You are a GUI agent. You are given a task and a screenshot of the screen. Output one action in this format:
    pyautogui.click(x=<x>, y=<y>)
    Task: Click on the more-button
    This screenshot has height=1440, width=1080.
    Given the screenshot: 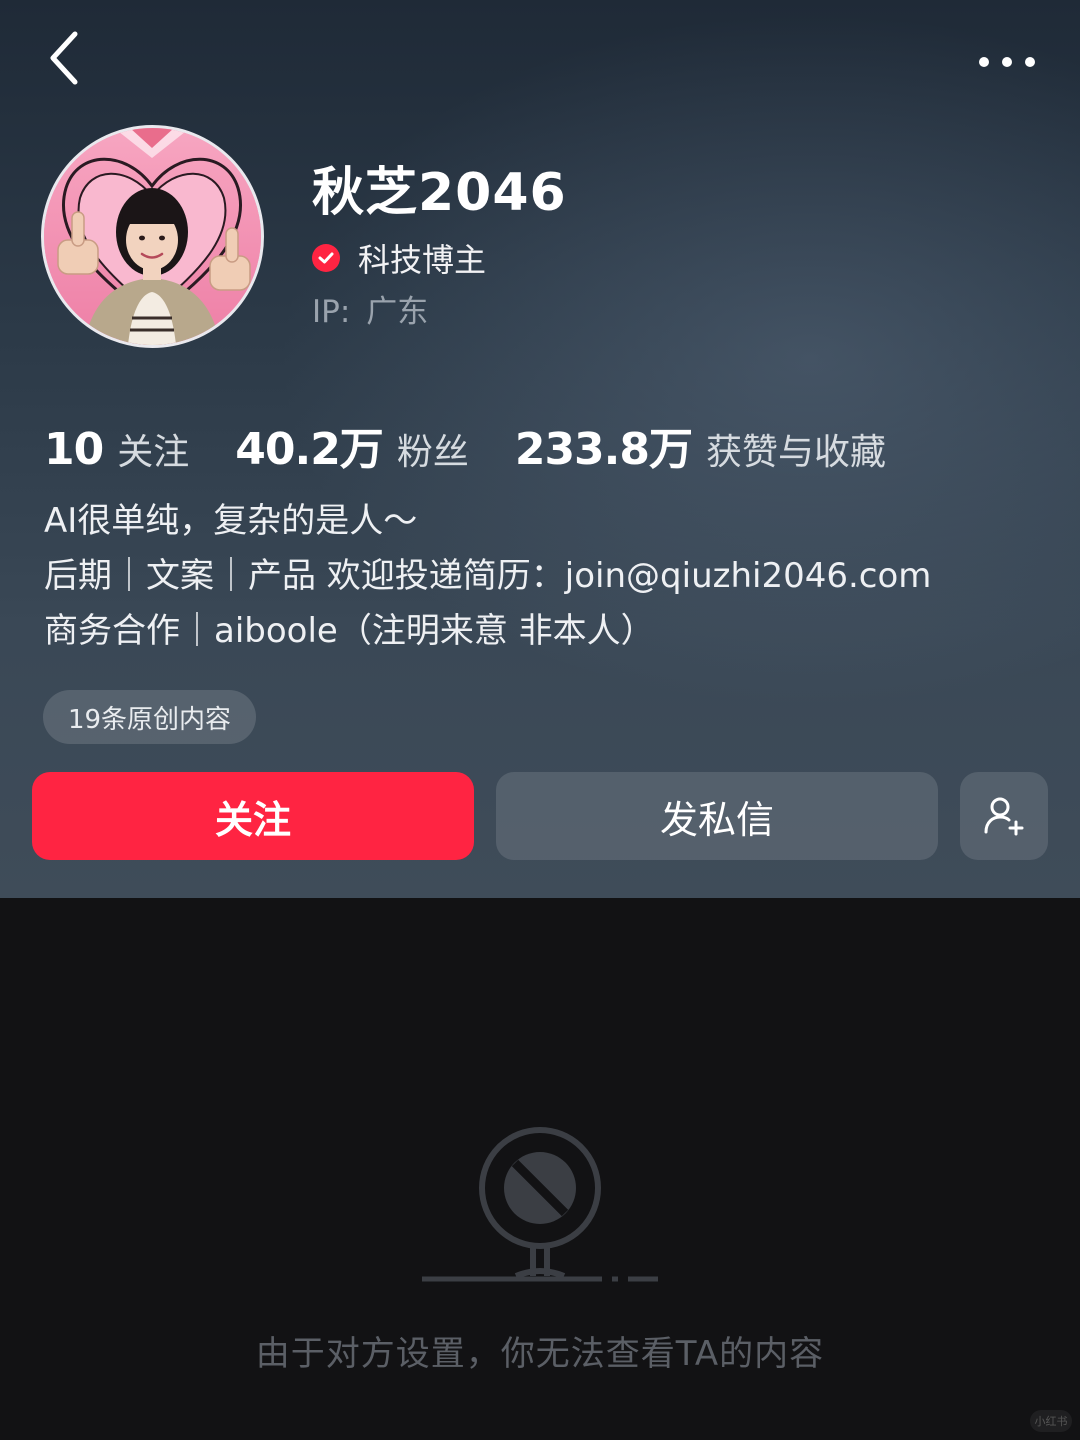 What is the action you would take?
    pyautogui.click(x=1007, y=62)
    